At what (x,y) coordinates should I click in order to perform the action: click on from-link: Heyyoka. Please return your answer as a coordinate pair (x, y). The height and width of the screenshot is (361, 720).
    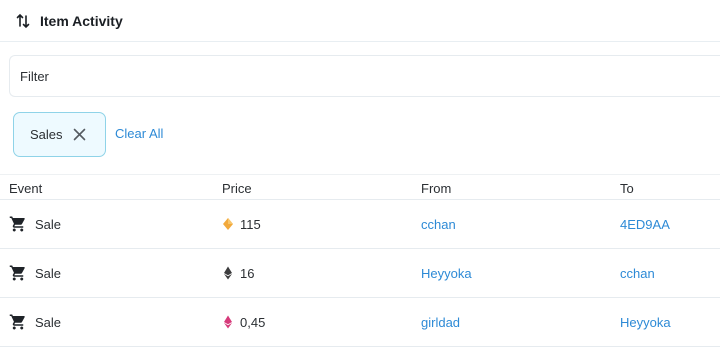
    Looking at the image, I should click on (446, 273).